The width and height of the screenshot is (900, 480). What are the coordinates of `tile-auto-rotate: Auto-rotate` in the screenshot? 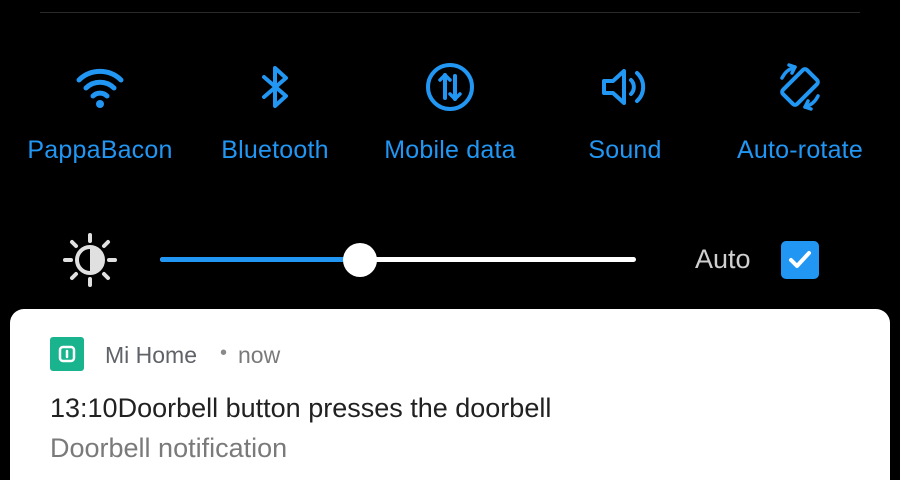 It's located at (800, 120).